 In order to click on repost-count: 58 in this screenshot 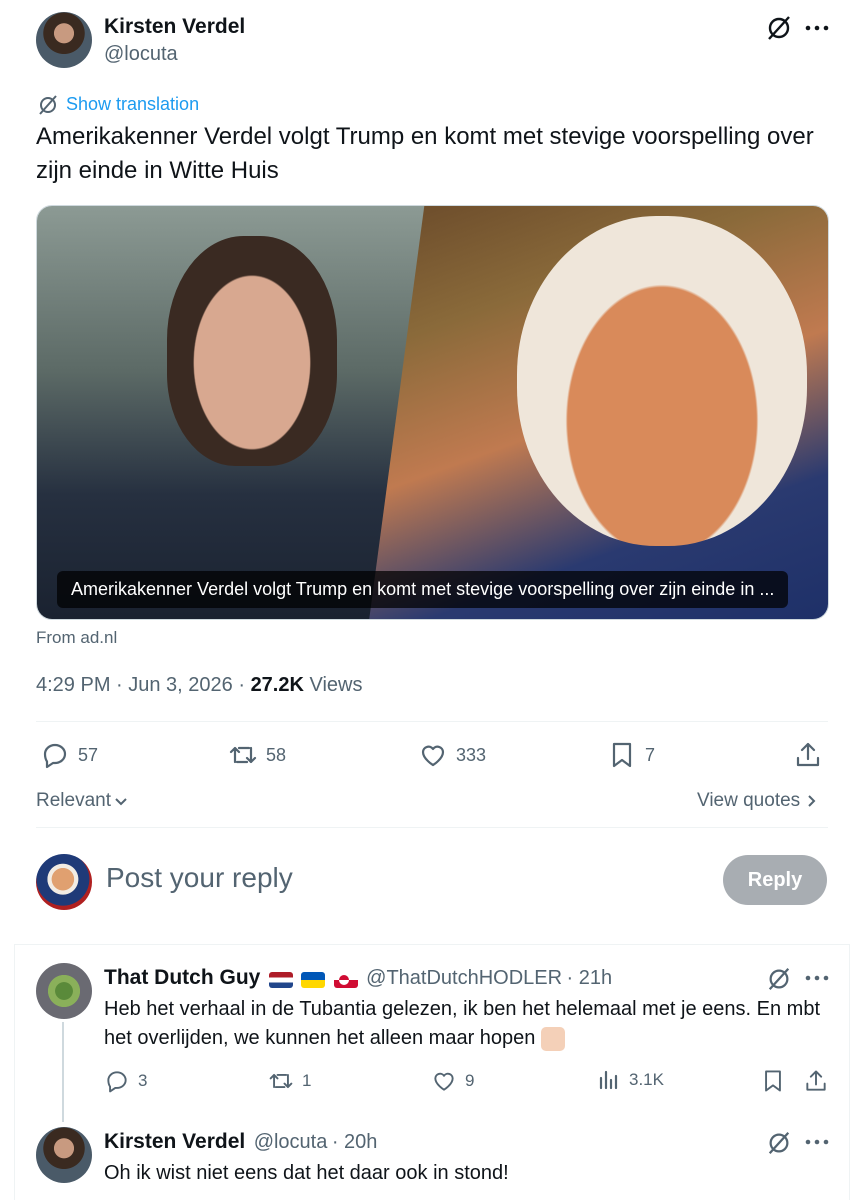, I will do `click(276, 754)`.